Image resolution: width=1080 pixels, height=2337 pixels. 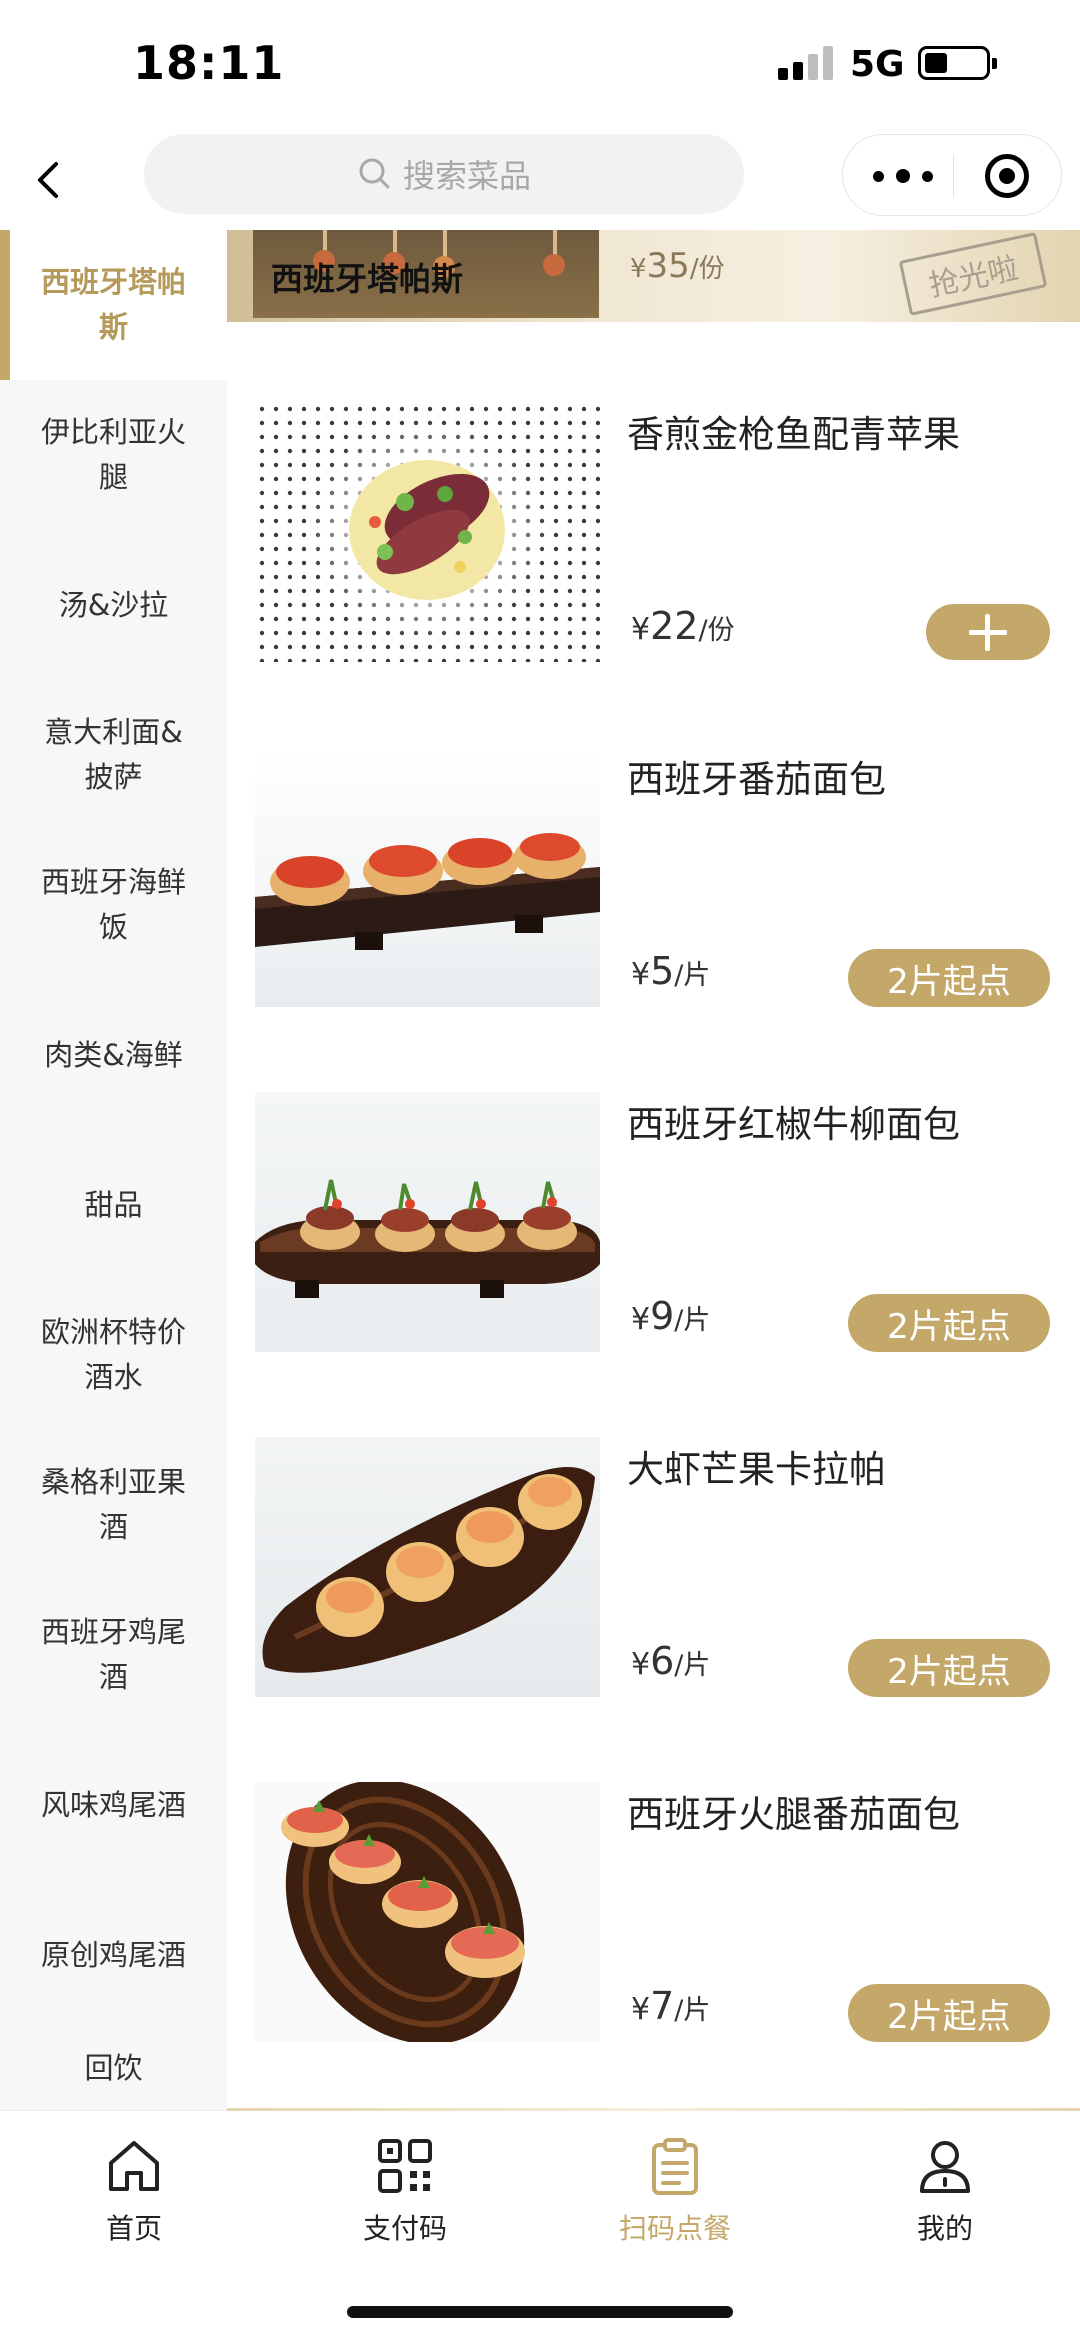 I want to click on dish-card: 西班牙火腿番茄面包 ¥7/片 2片起点, so click(x=653, y=1912).